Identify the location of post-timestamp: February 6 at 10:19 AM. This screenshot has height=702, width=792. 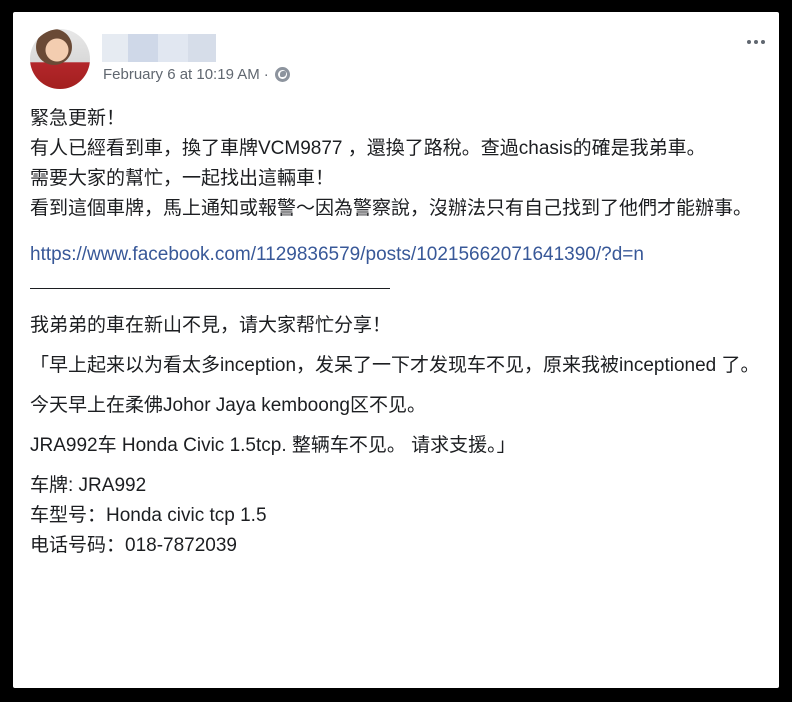
(181, 74).